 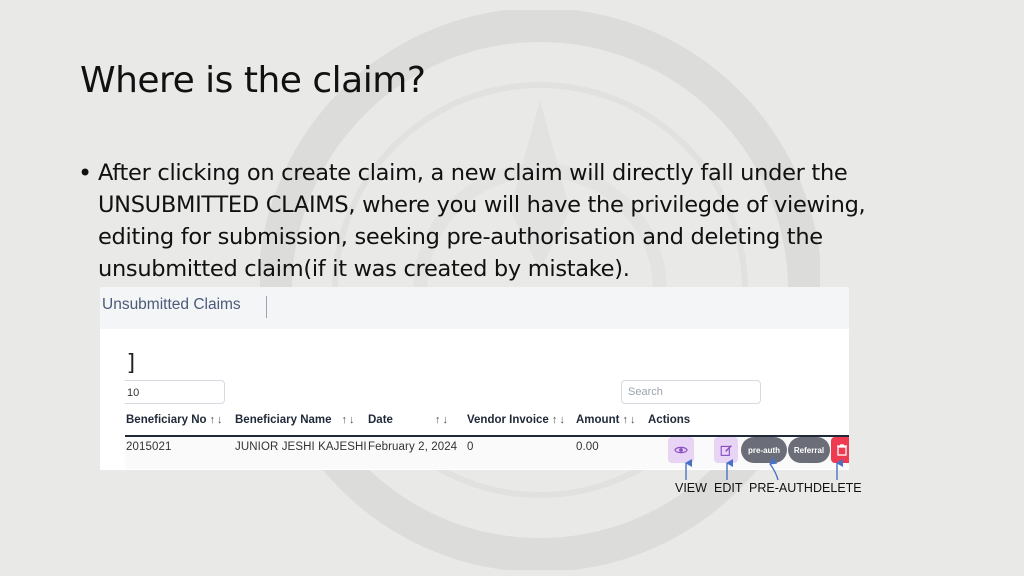 I want to click on edit-caption: EDIT, so click(x=728, y=488).